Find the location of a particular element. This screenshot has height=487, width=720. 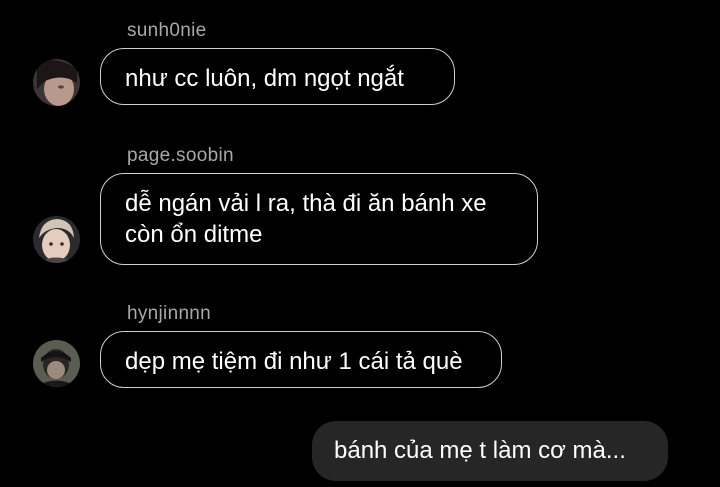

message-text: như cc luôn, dm ngọt ngắt is located at coordinates (264, 78).